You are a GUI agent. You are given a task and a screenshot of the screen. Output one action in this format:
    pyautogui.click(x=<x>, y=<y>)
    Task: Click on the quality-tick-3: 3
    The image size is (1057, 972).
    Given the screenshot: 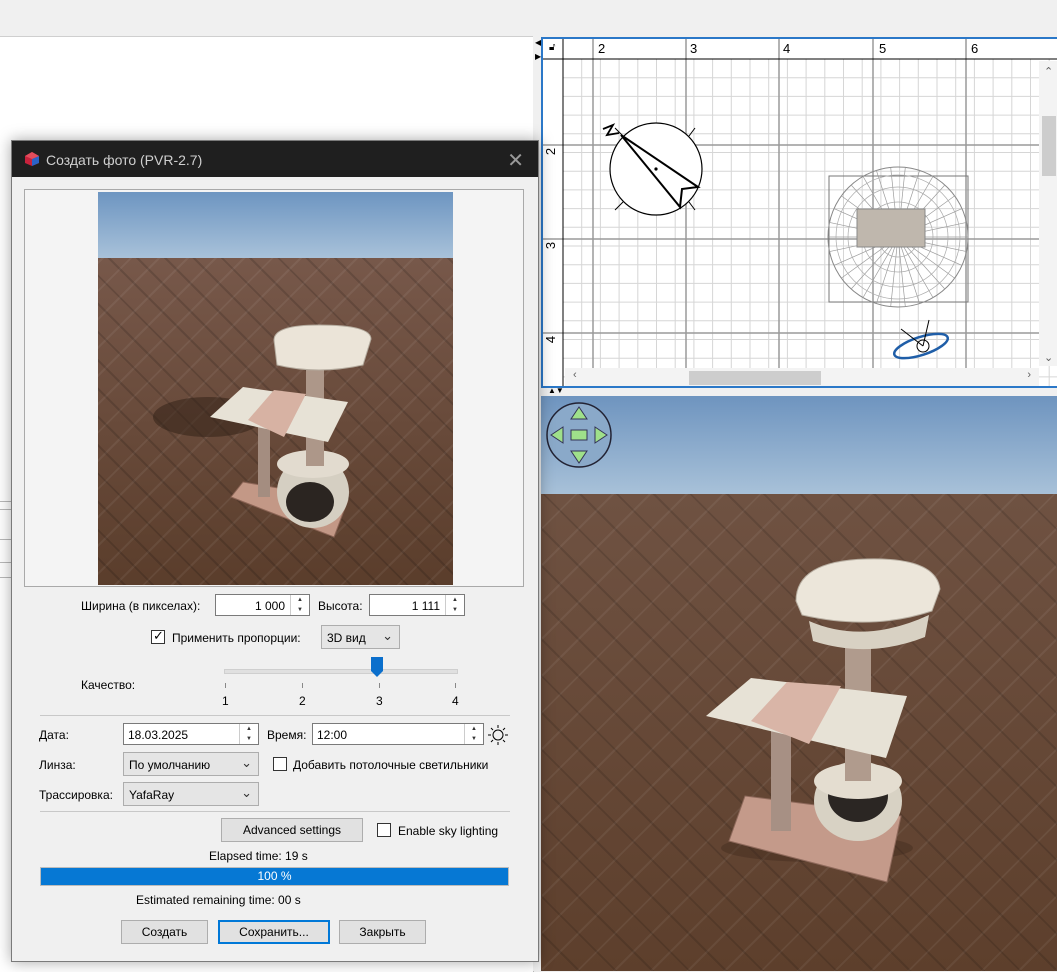 What is the action you would take?
    pyautogui.click(x=379, y=701)
    